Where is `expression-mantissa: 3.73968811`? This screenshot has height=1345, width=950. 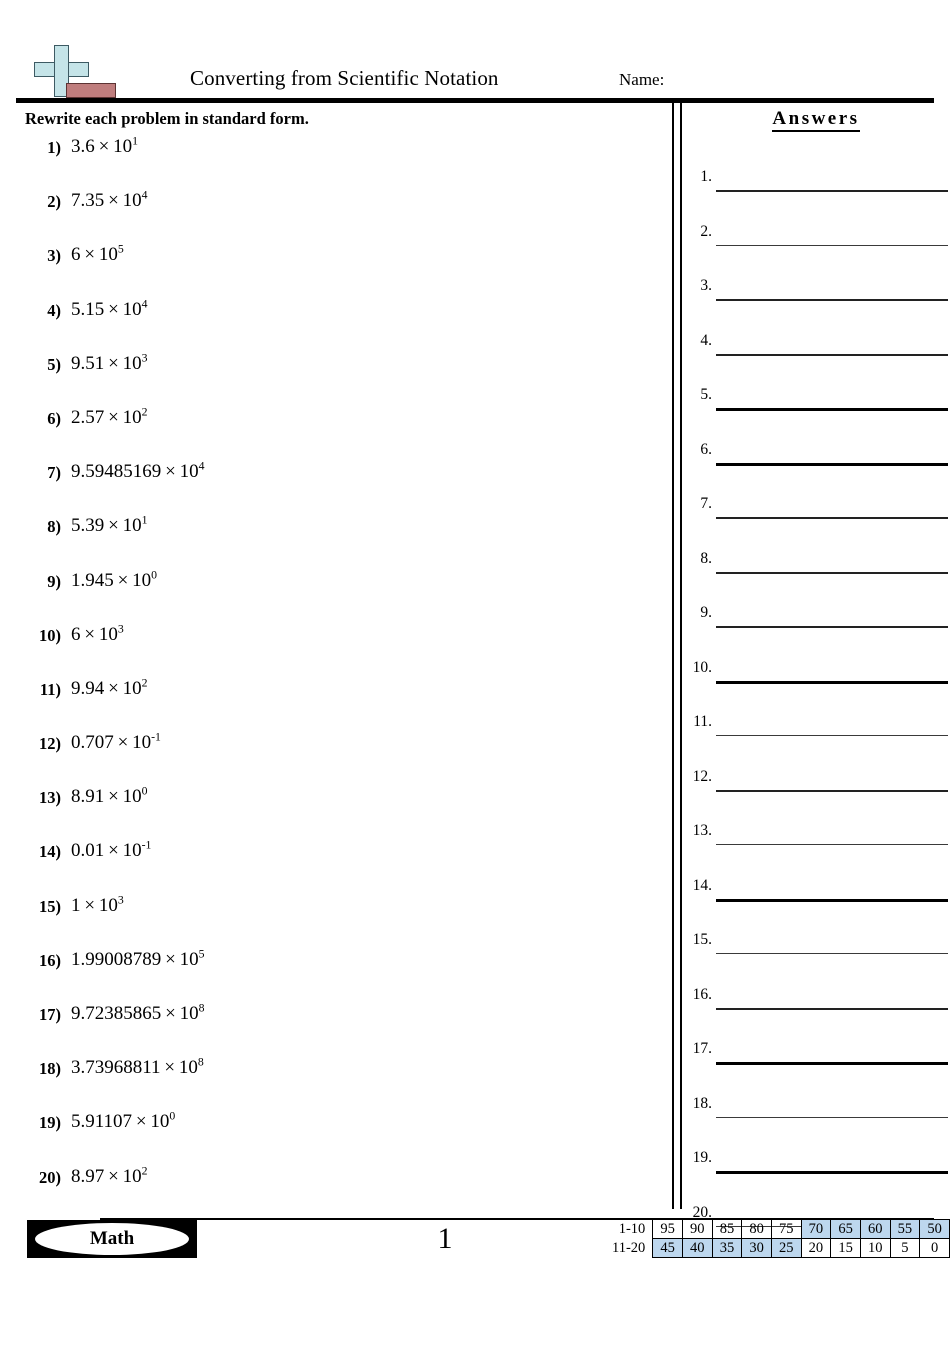 expression-mantissa: 3.73968811 is located at coordinates (116, 1068).